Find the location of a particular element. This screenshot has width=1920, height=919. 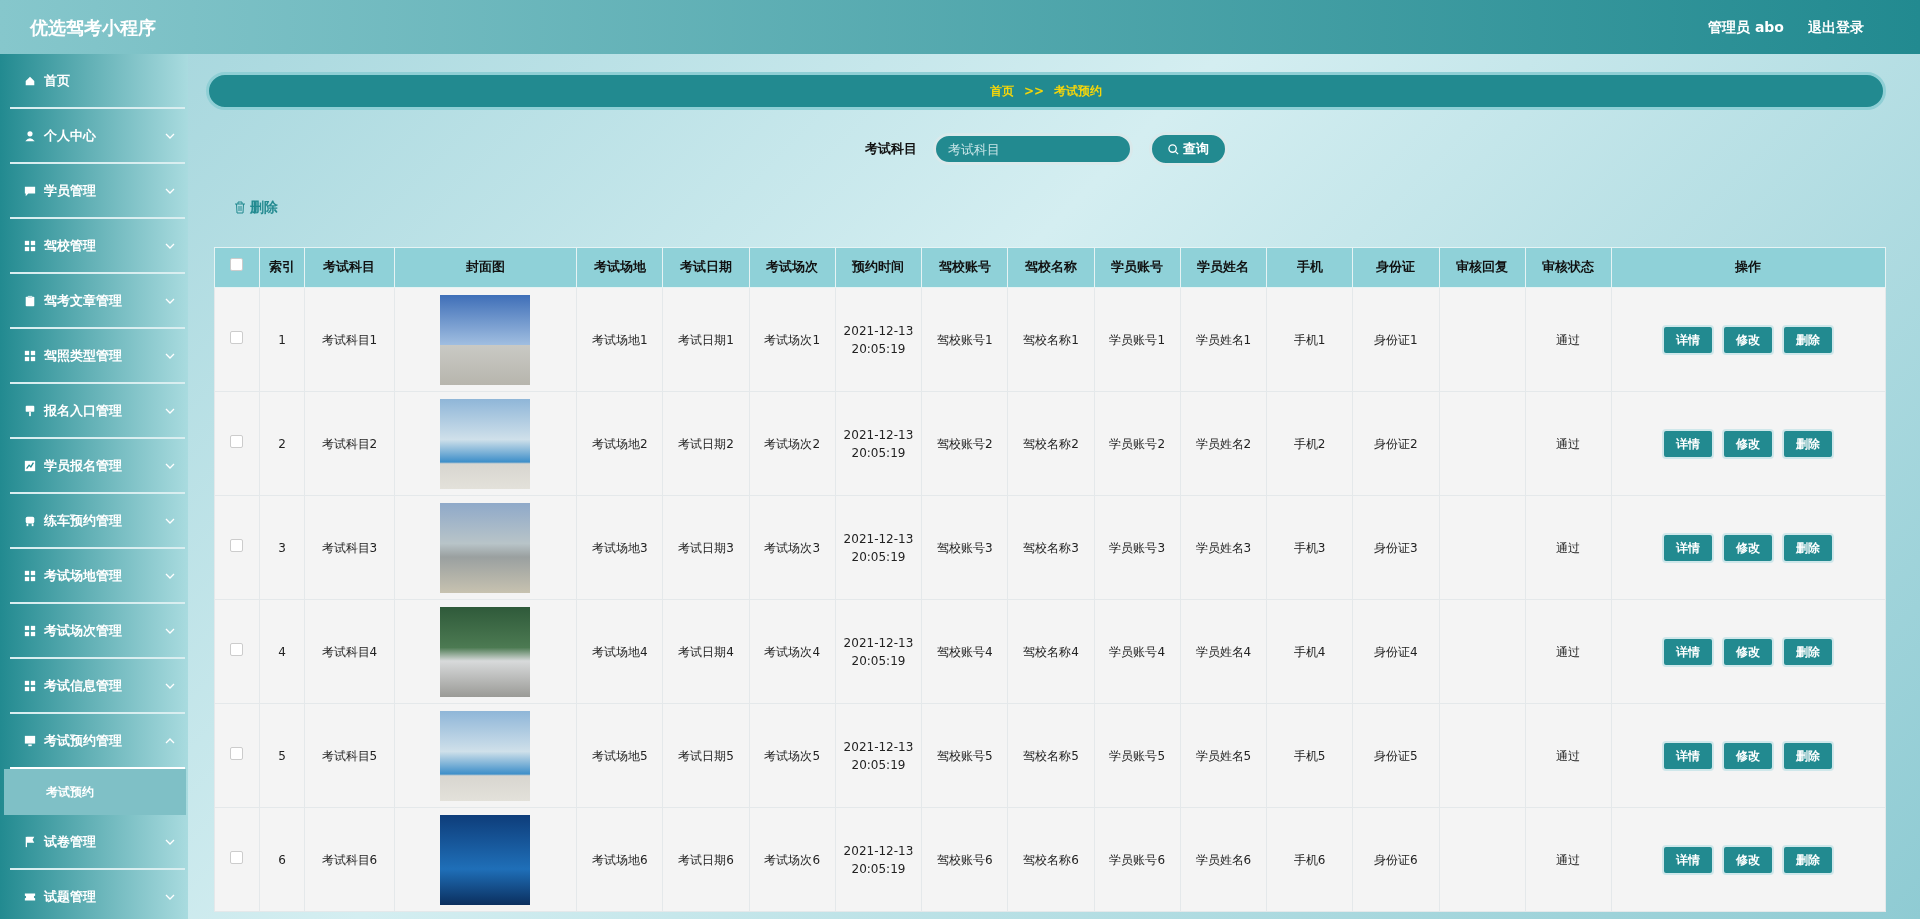

table-cell: 考试场地6 is located at coordinates (619, 859).